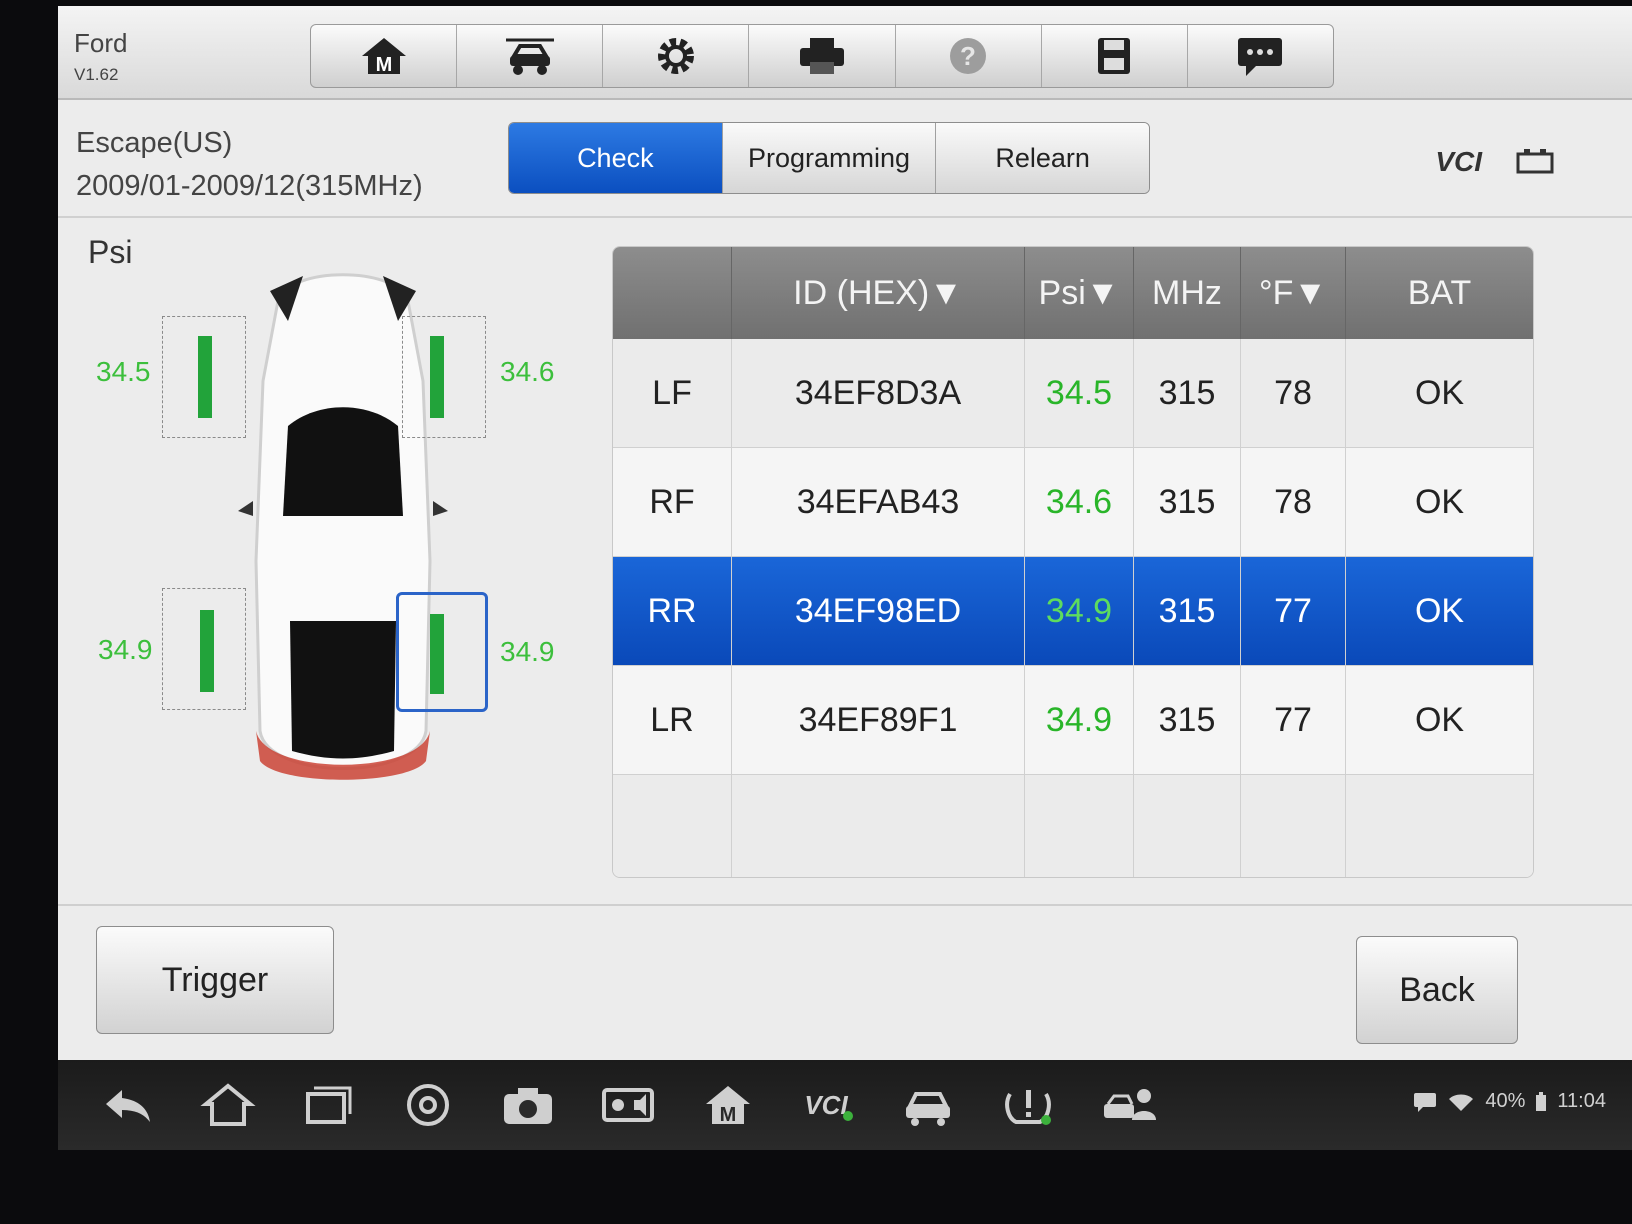 The image size is (1632, 1224). I want to click on brand-info: Ford V1.62, so click(100, 56).